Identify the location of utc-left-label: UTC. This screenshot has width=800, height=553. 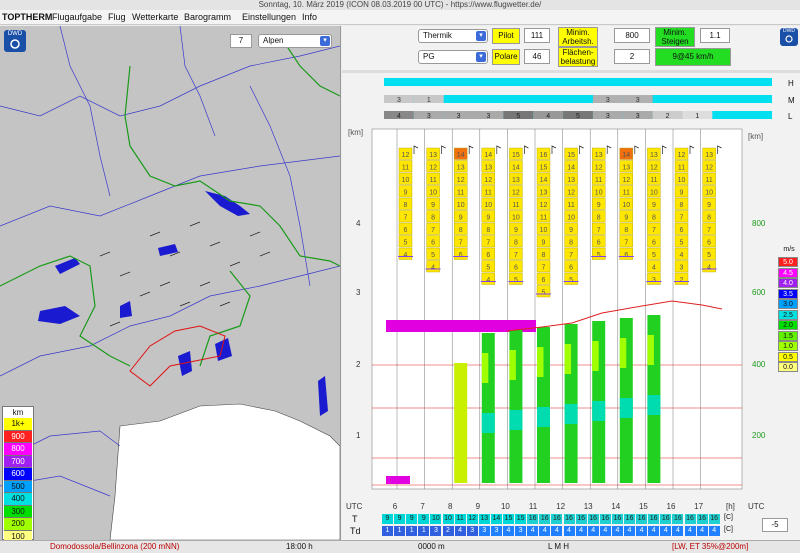
(354, 506).